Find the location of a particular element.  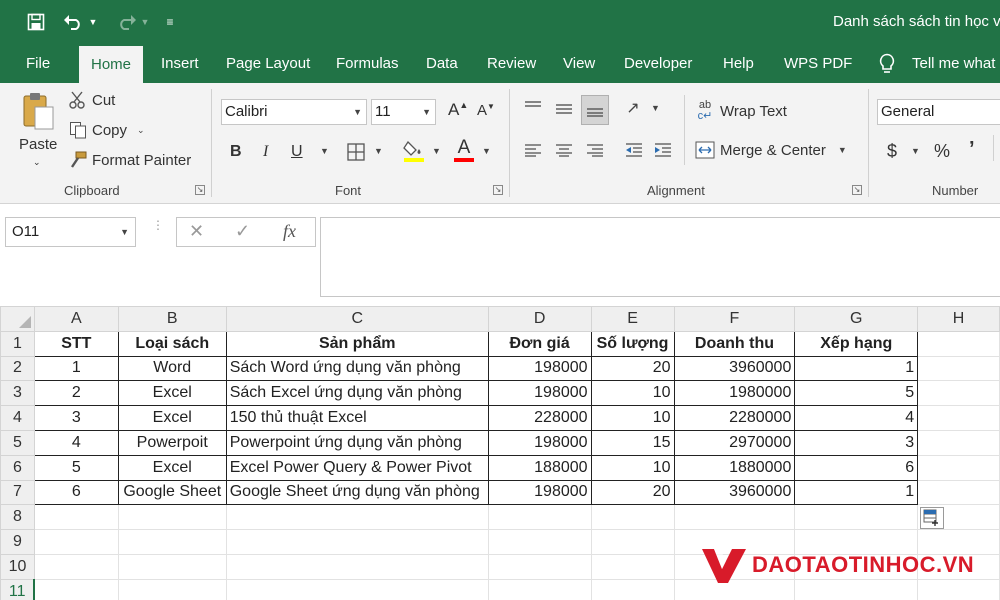

currency-dropdown-icon: ▼ is located at coordinates (913, 151).